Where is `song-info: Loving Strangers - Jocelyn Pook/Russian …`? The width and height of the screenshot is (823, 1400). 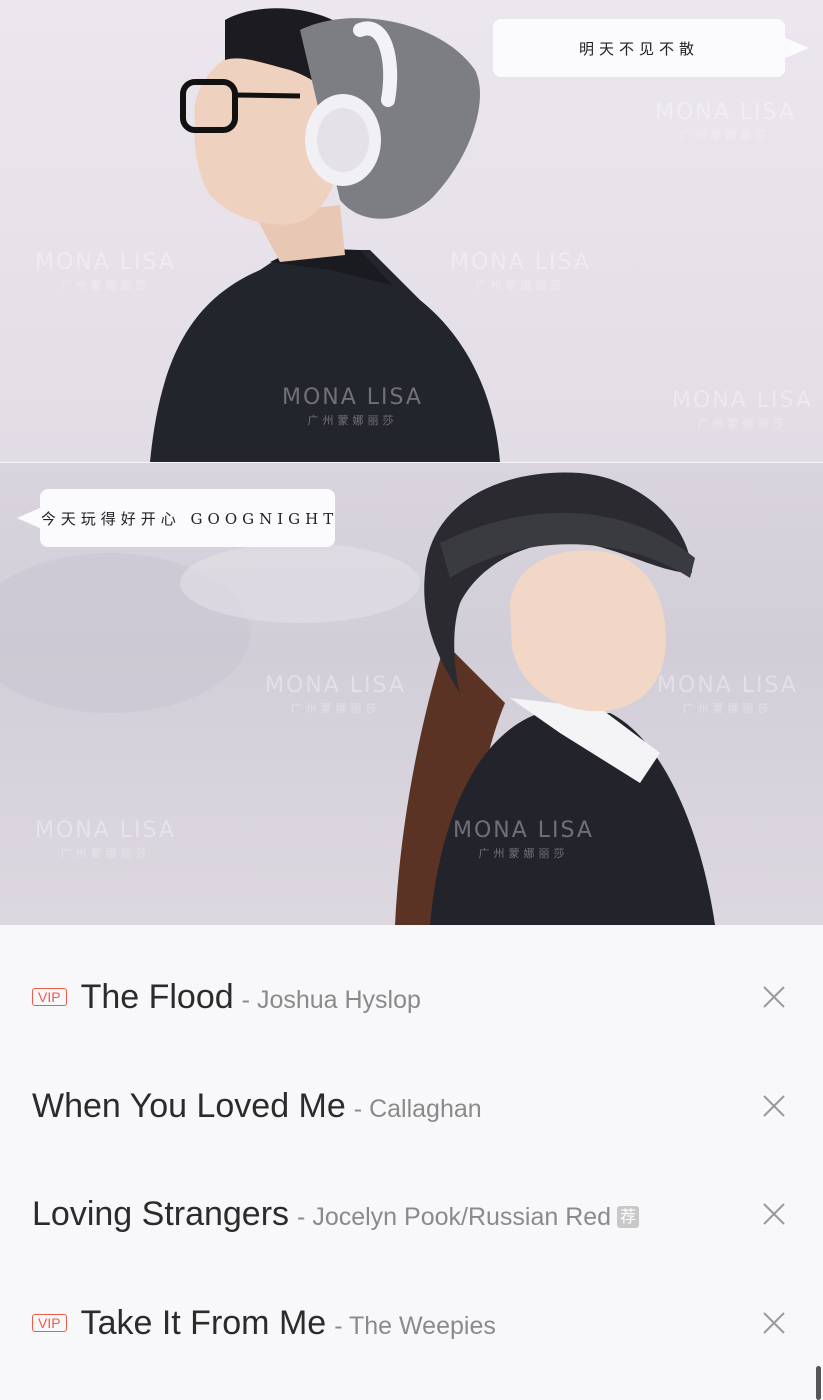
song-info: Loving Strangers - Jocelyn Pook/Russian … is located at coordinates (336, 1214).